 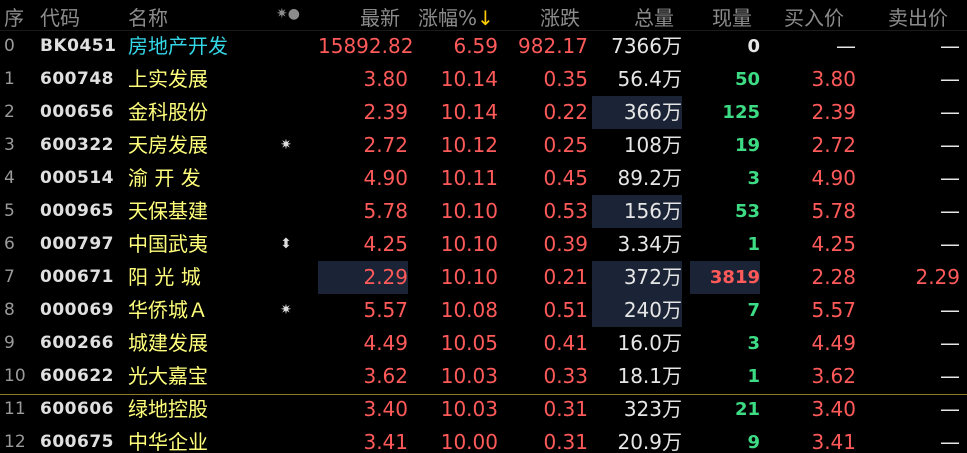 I want to click on row-seq: 3, so click(x=9, y=145).